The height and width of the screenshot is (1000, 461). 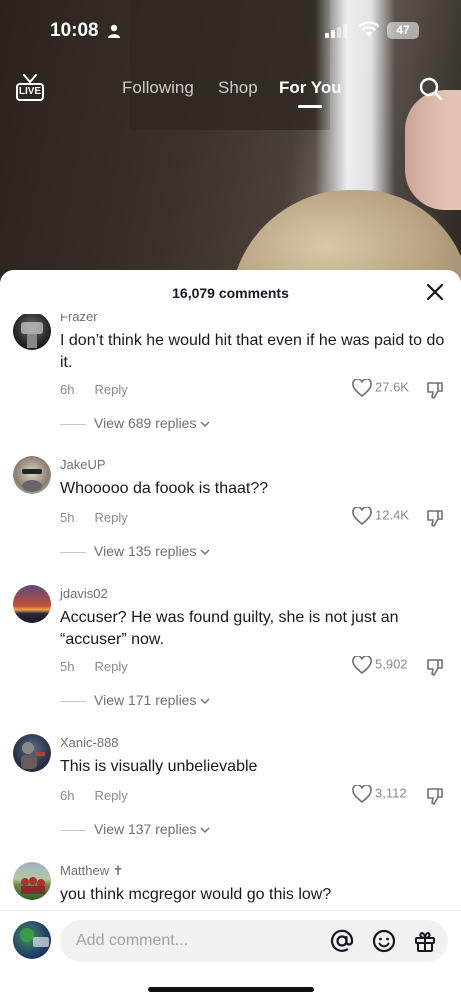 I want to click on home-indicator, so click(x=231, y=989).